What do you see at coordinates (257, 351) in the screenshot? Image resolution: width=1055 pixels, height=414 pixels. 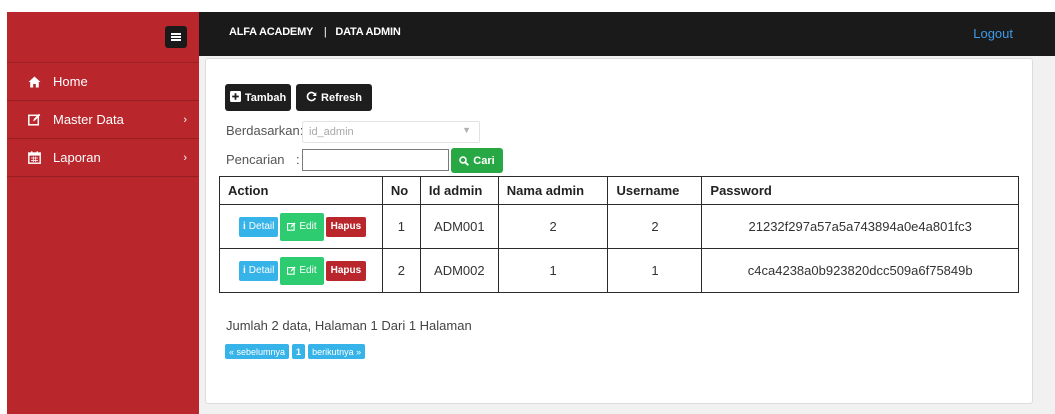 I see `prev-page-button: « sebelumnya` at bounding box center [257, 351].